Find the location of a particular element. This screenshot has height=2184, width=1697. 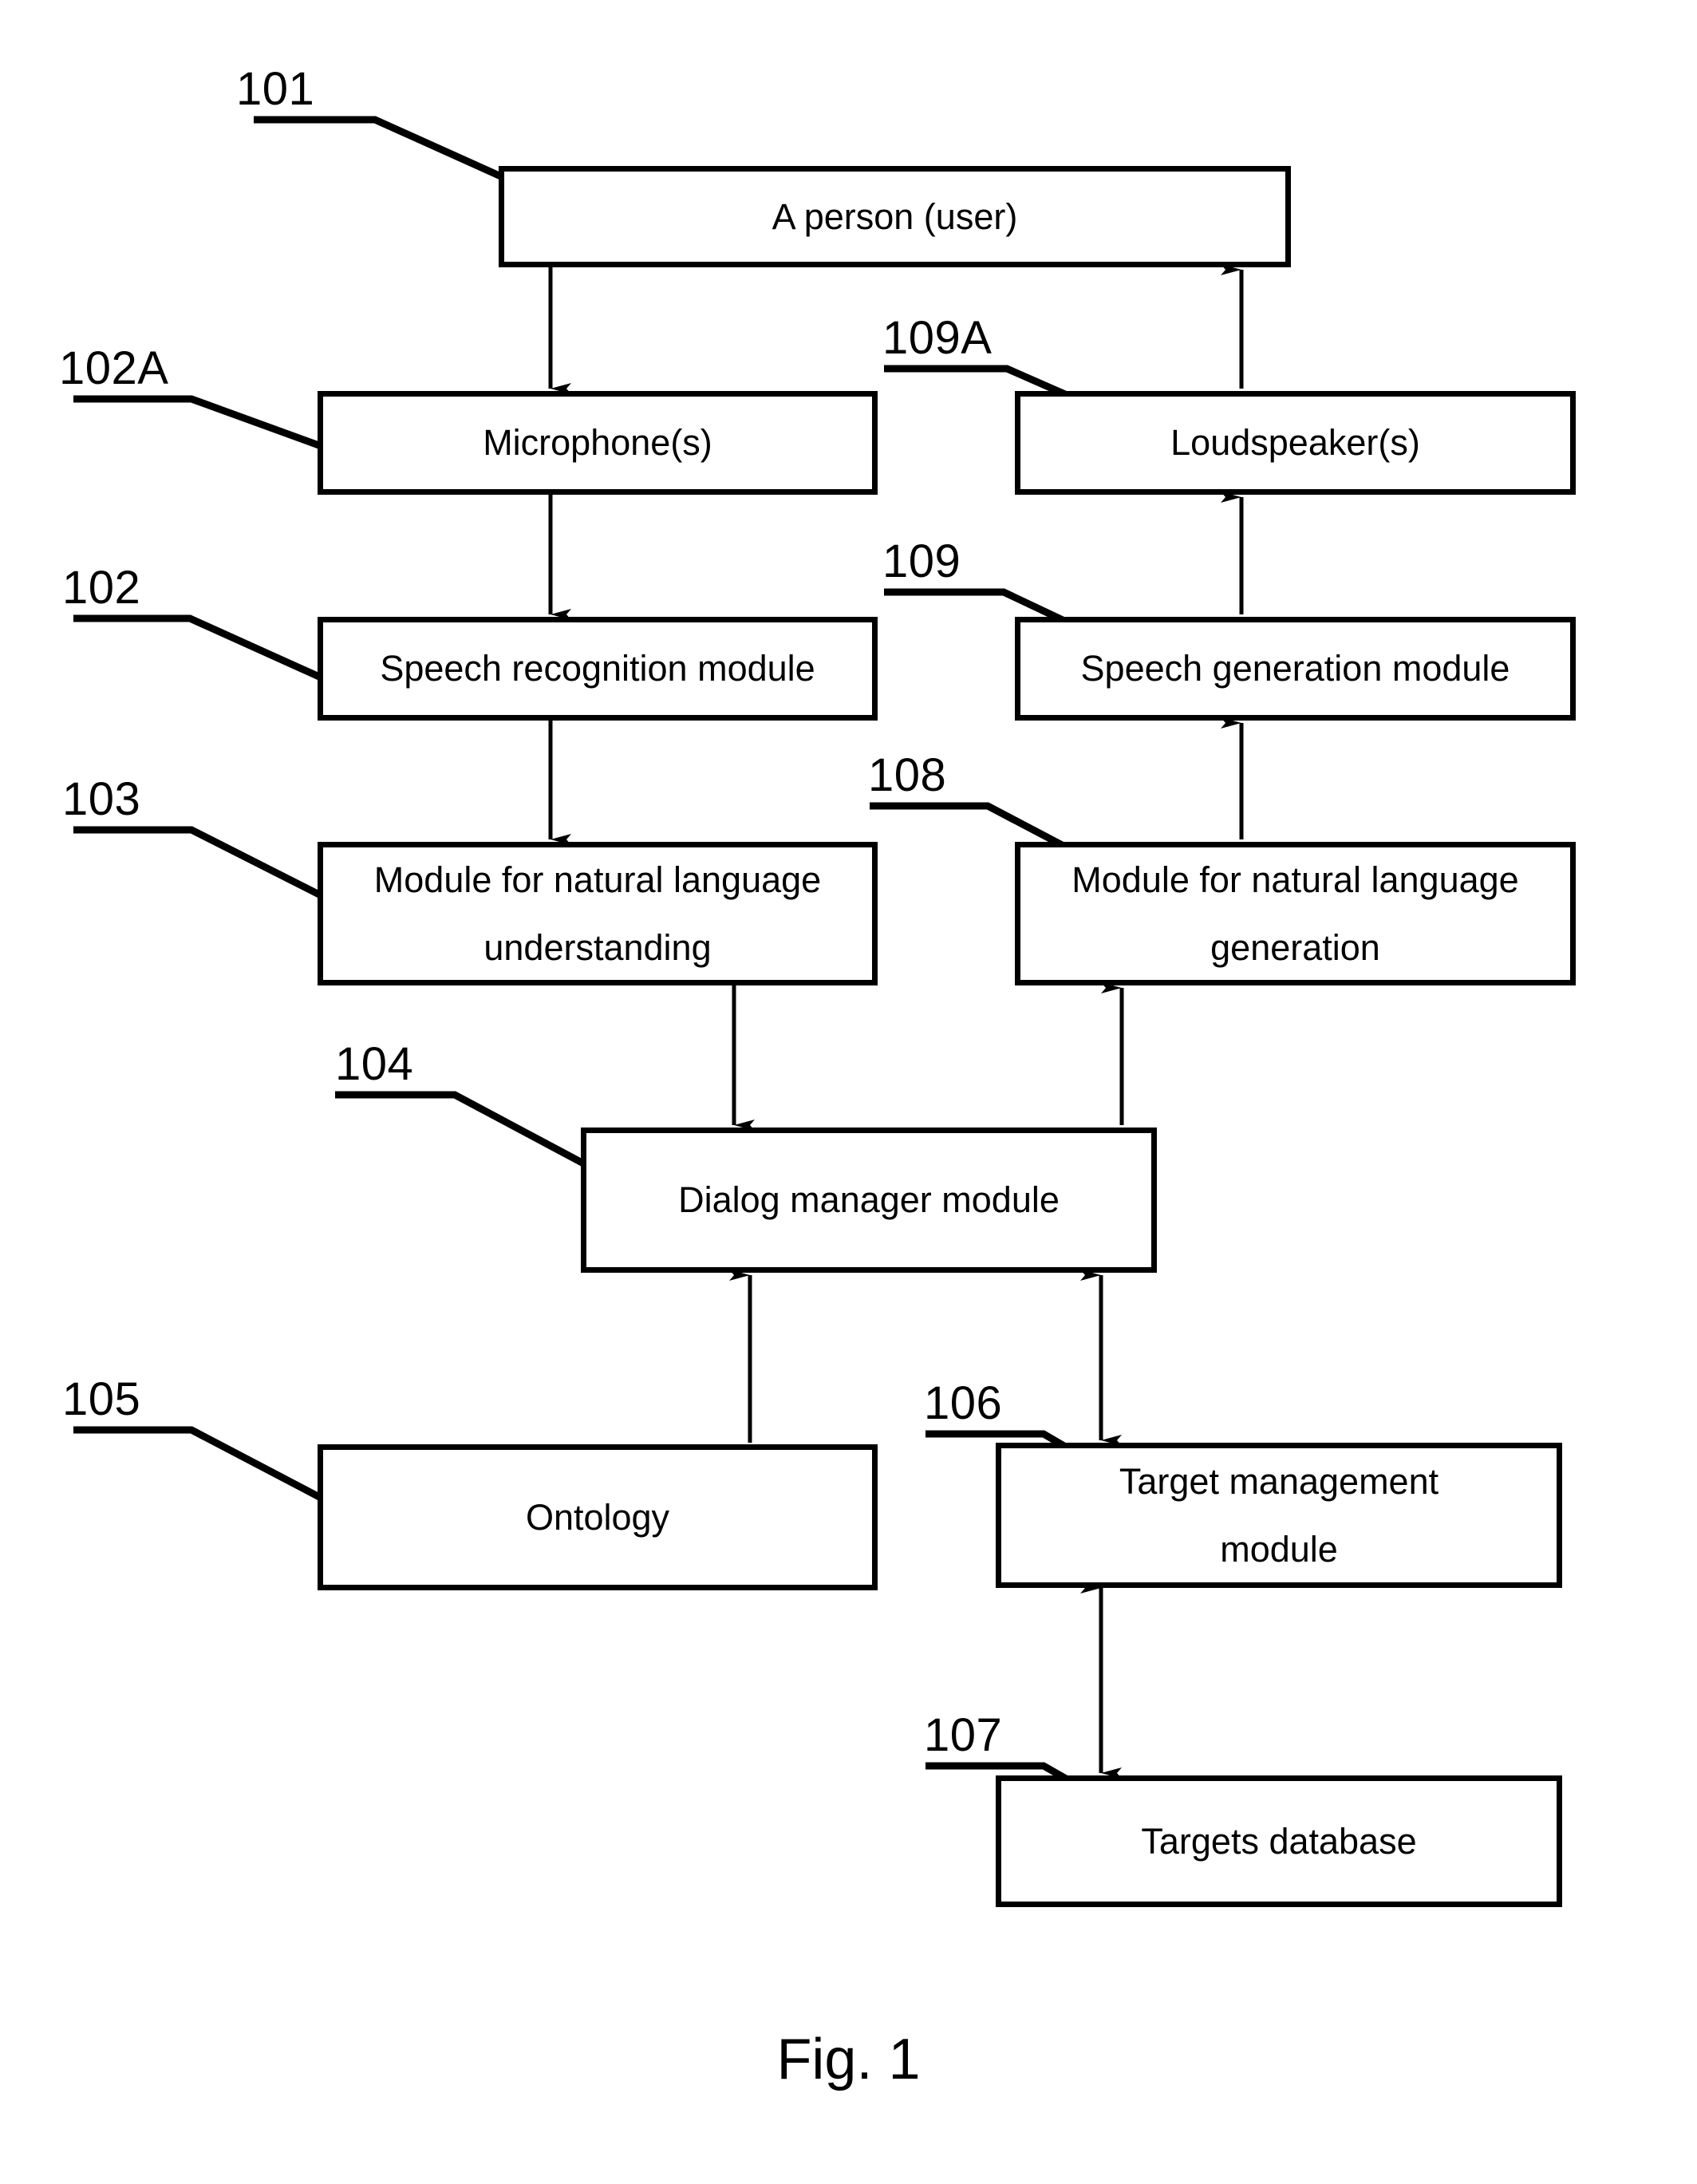

node-label-target-management-line2: module is located at coordinates (1279, 1549).